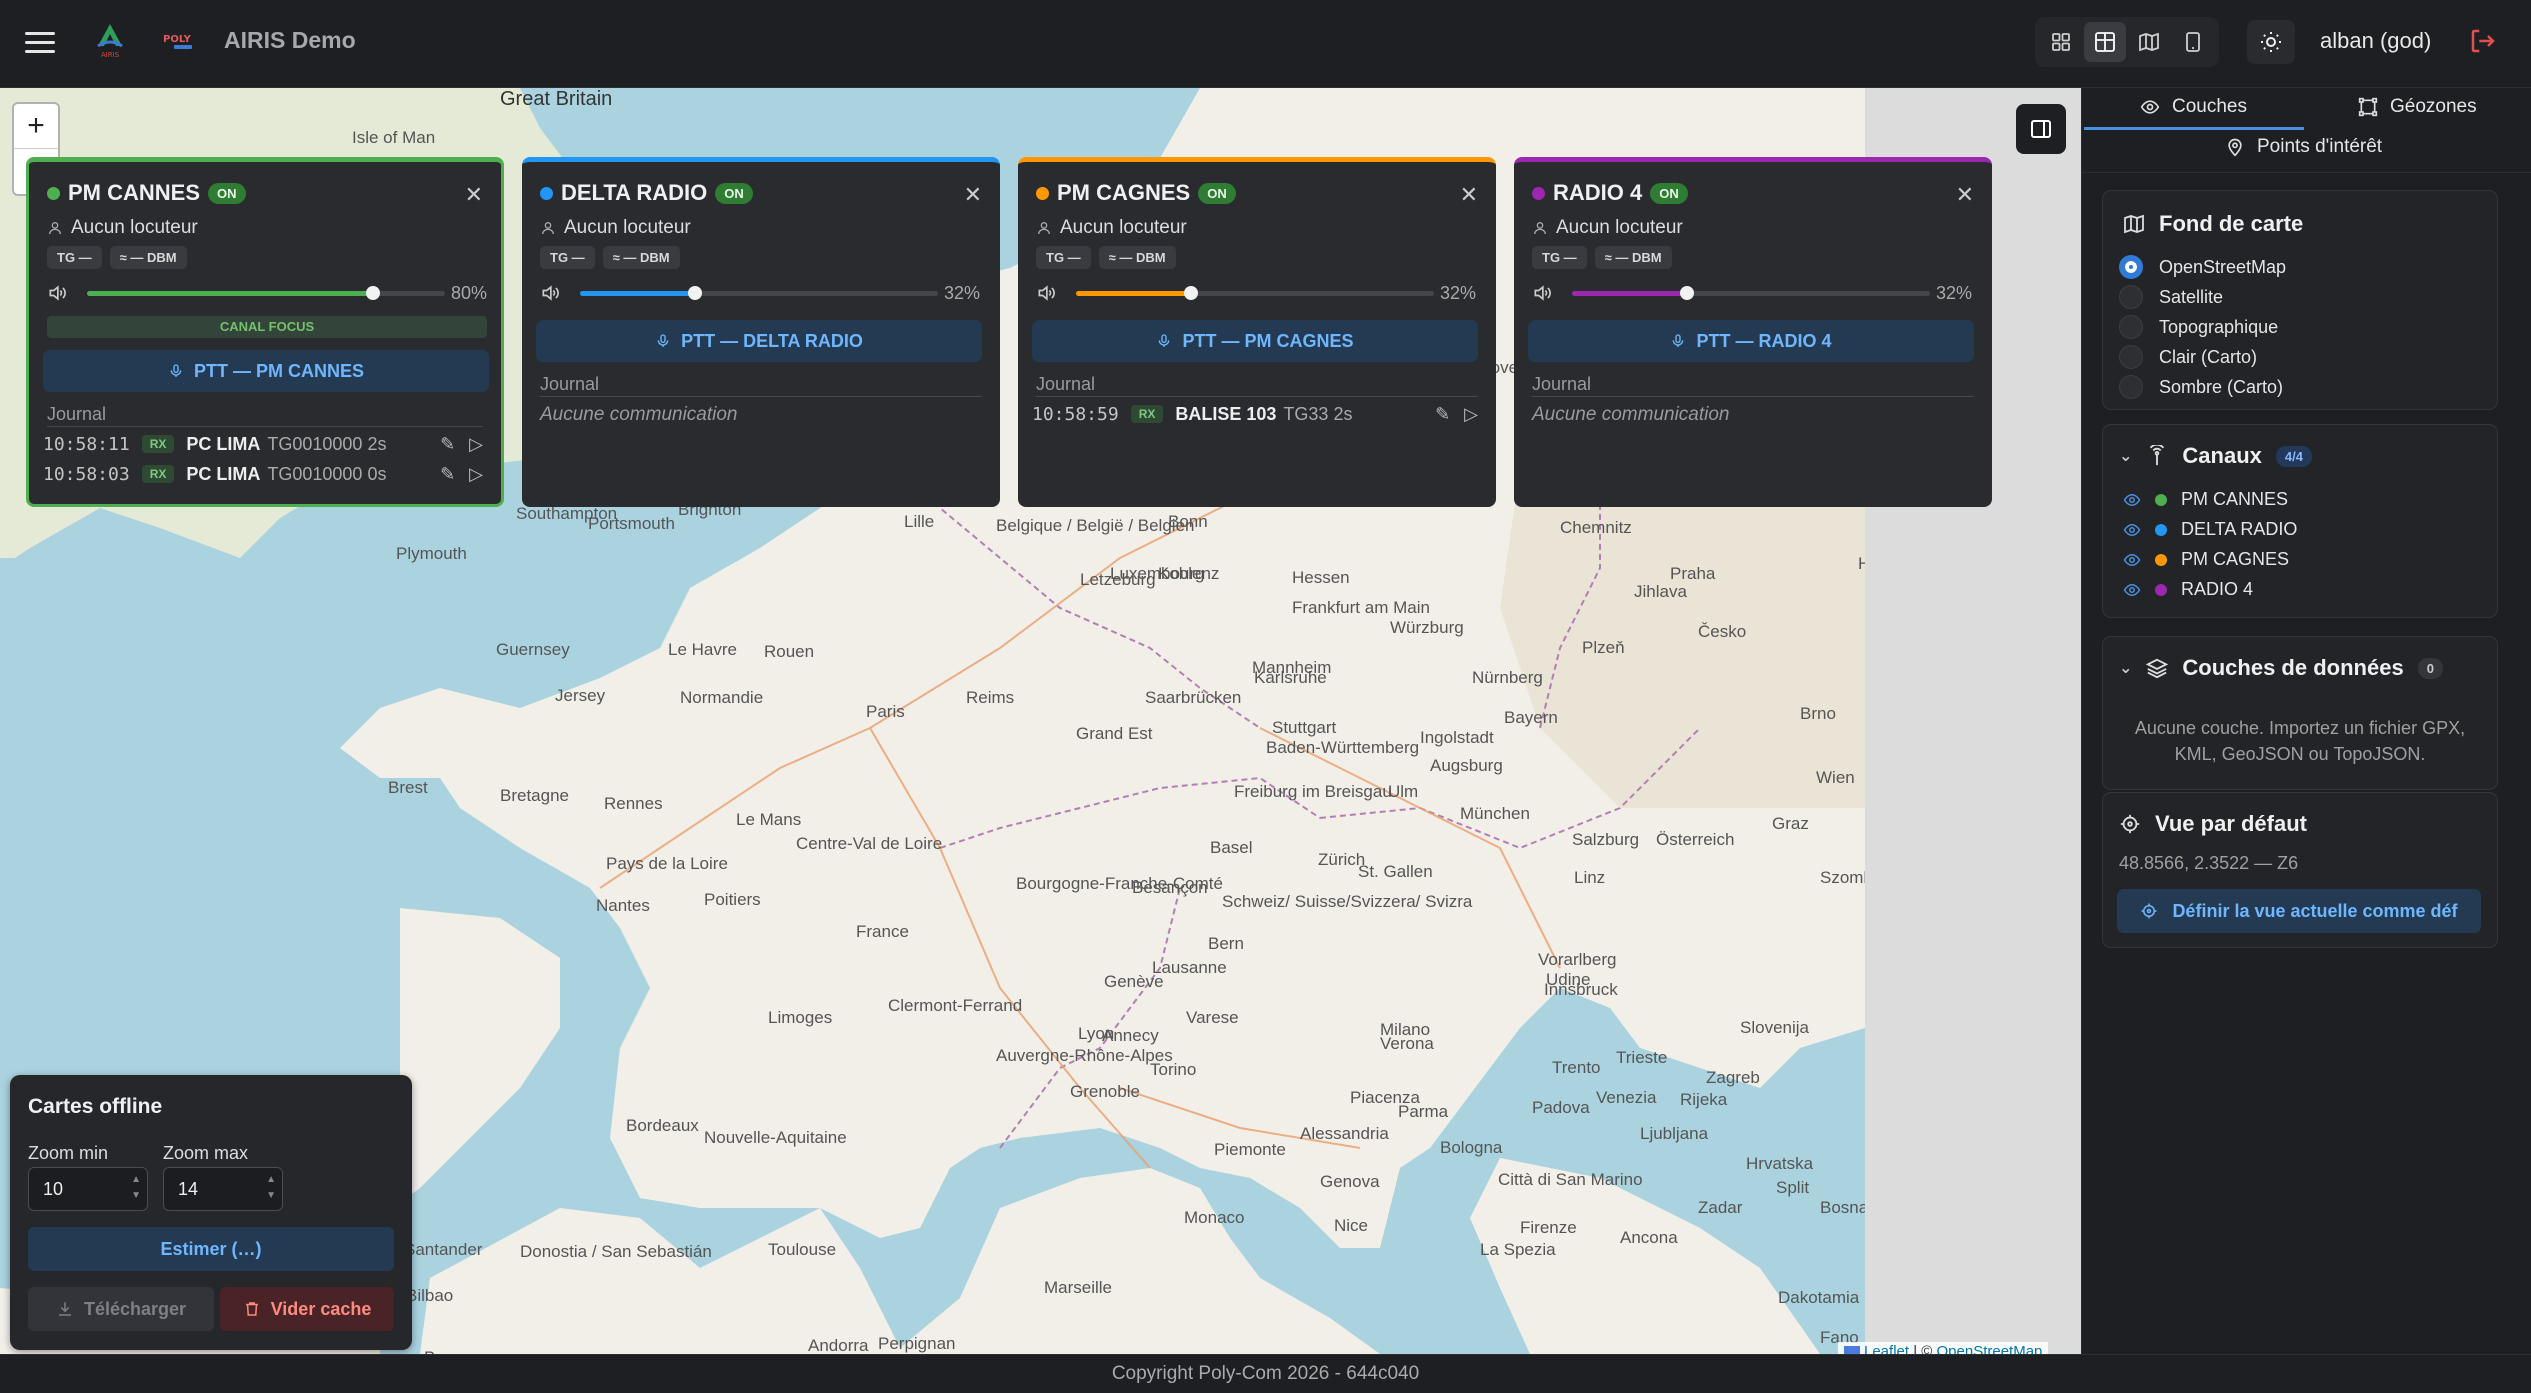 The height and width of the screenshot is (1393, 2531). What do you see at coordinates (2171, 297) in the screenshot?
I see `basemap-option: Satellite` at bounding box center [2171, 297].